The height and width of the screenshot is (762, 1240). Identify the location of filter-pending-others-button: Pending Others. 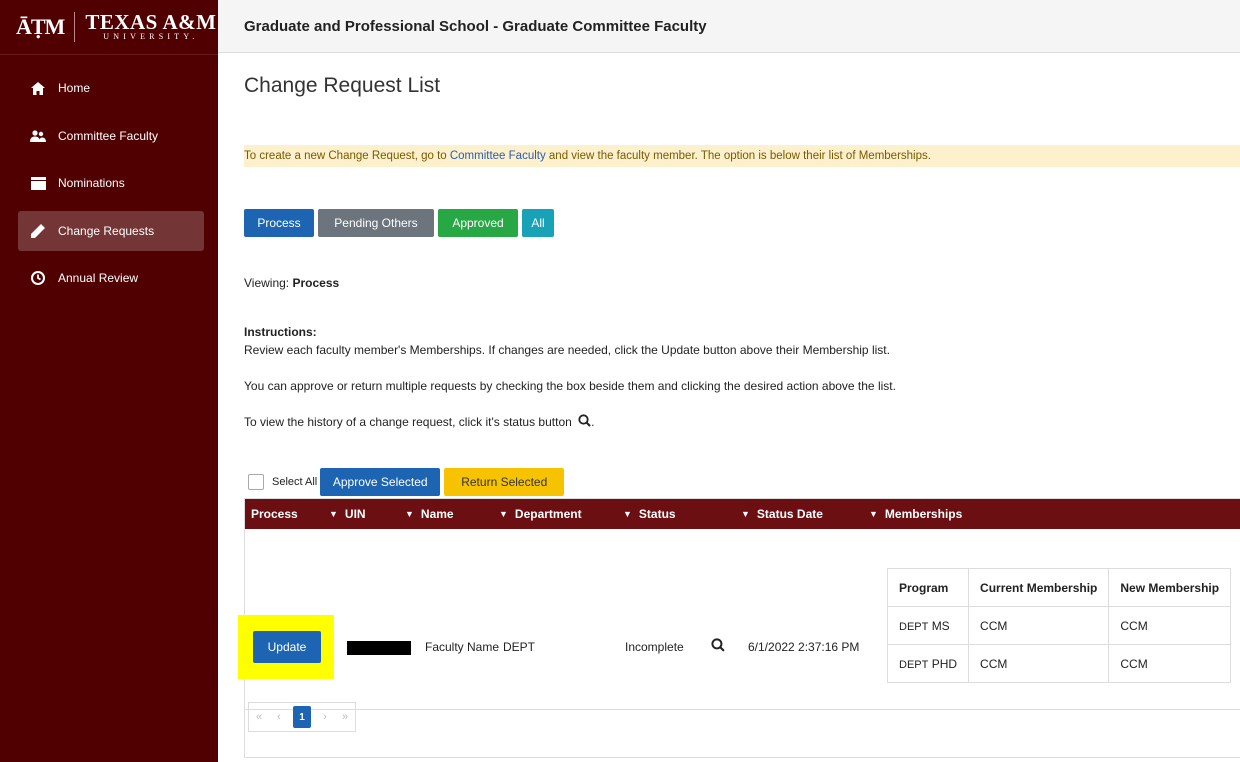
(376, 223).